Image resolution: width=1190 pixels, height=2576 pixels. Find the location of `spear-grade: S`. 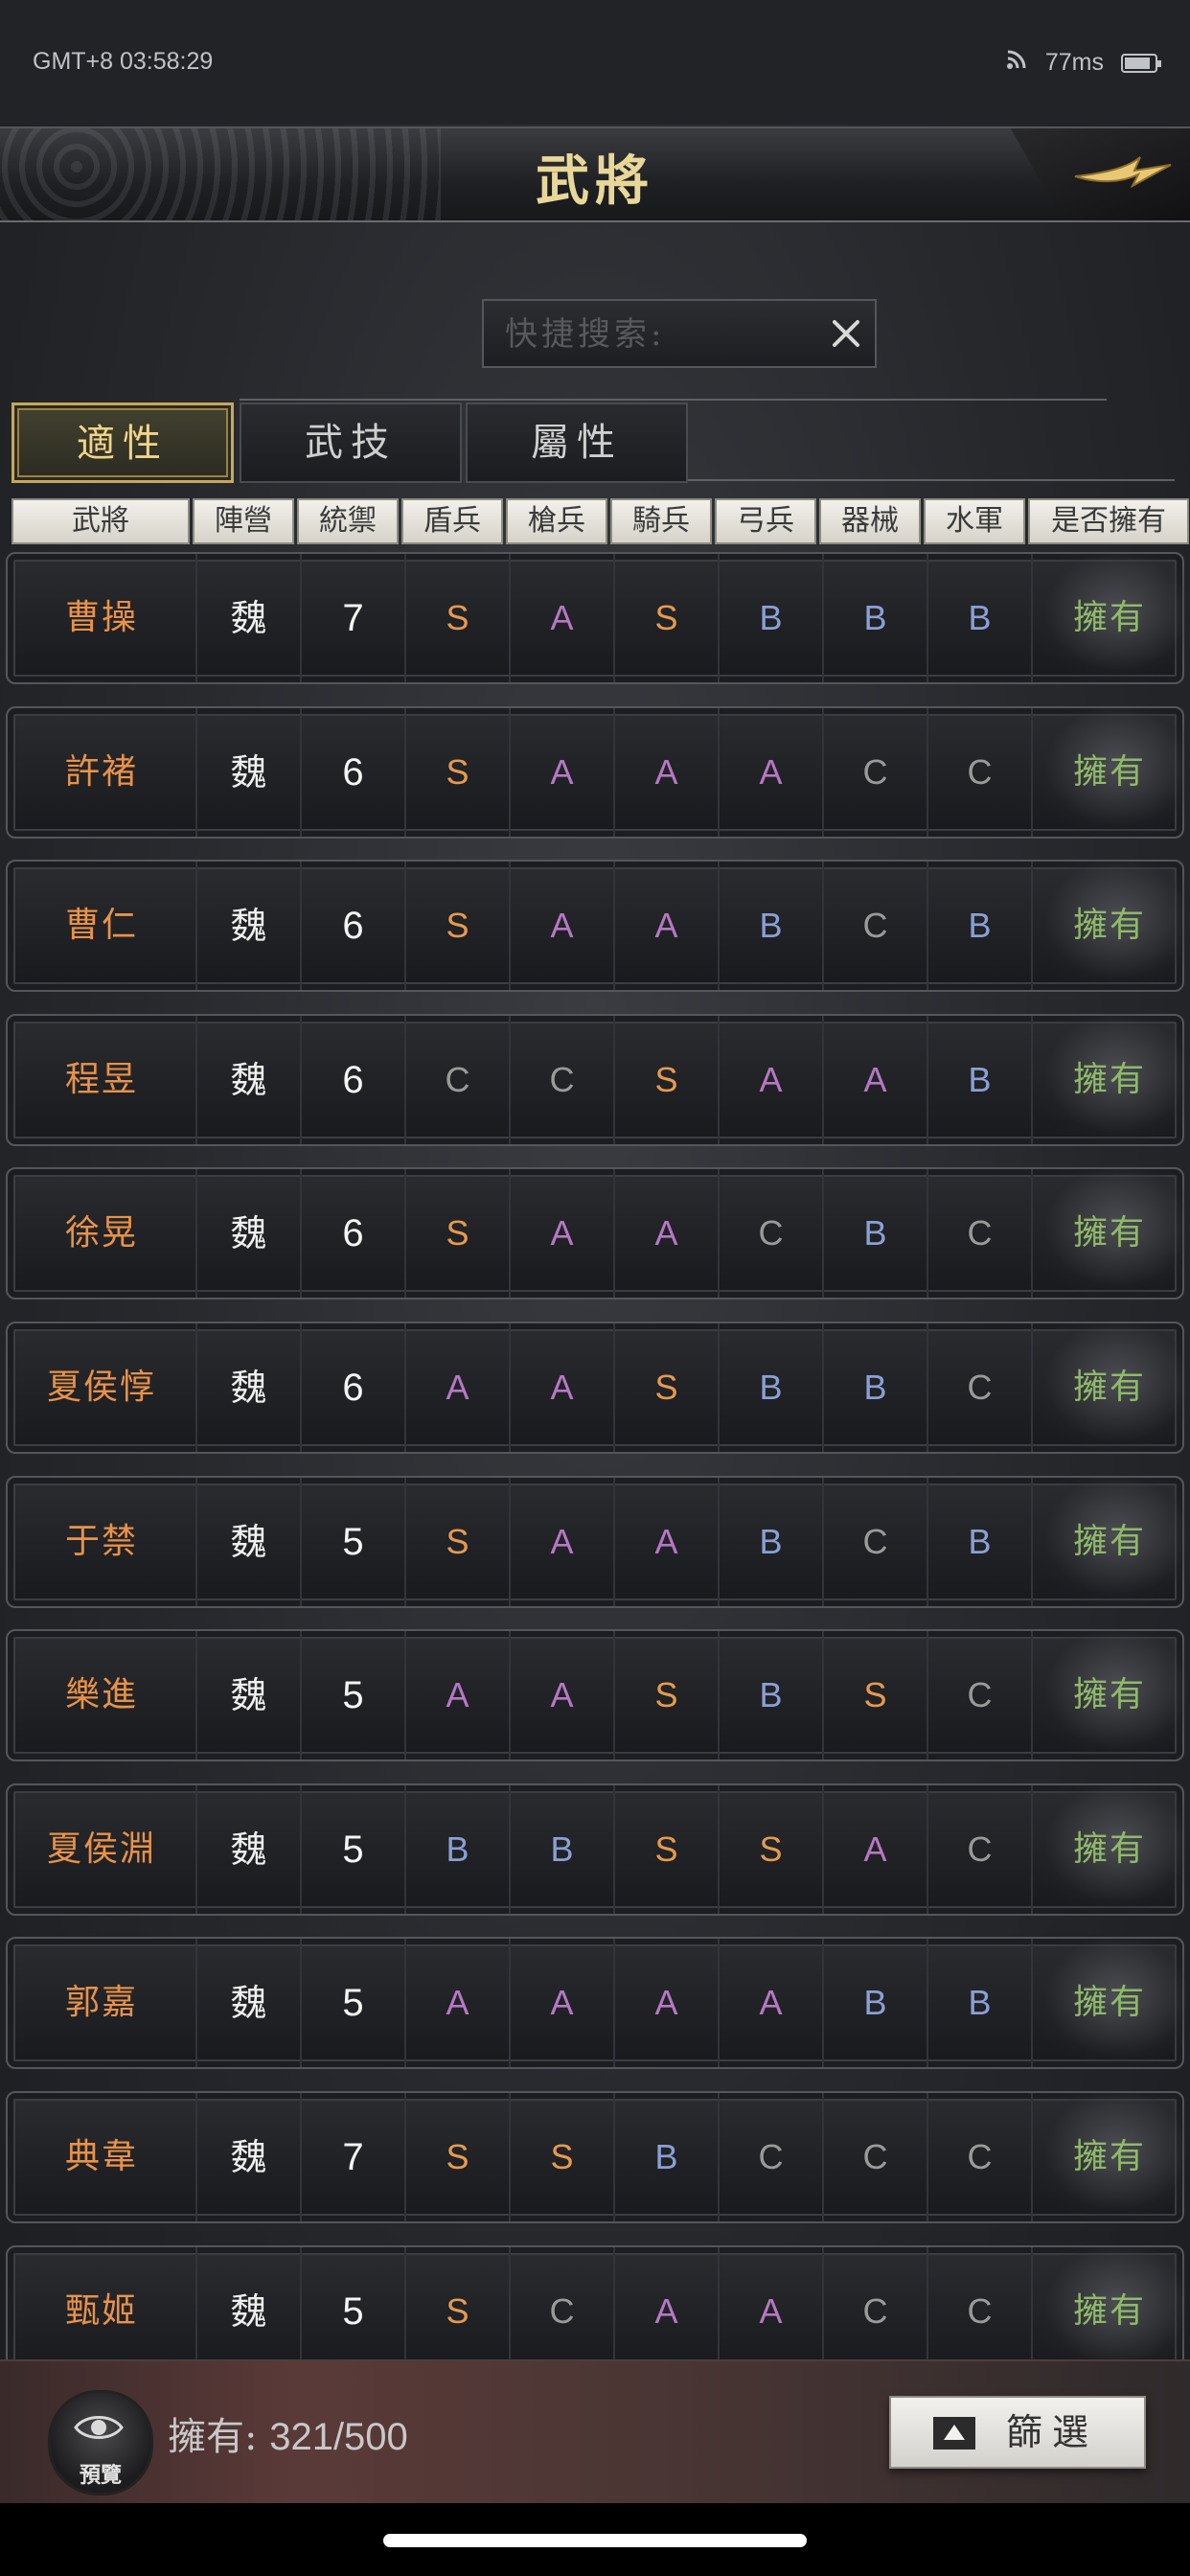

spear-grade: S is located at coordinates (561, 2157).